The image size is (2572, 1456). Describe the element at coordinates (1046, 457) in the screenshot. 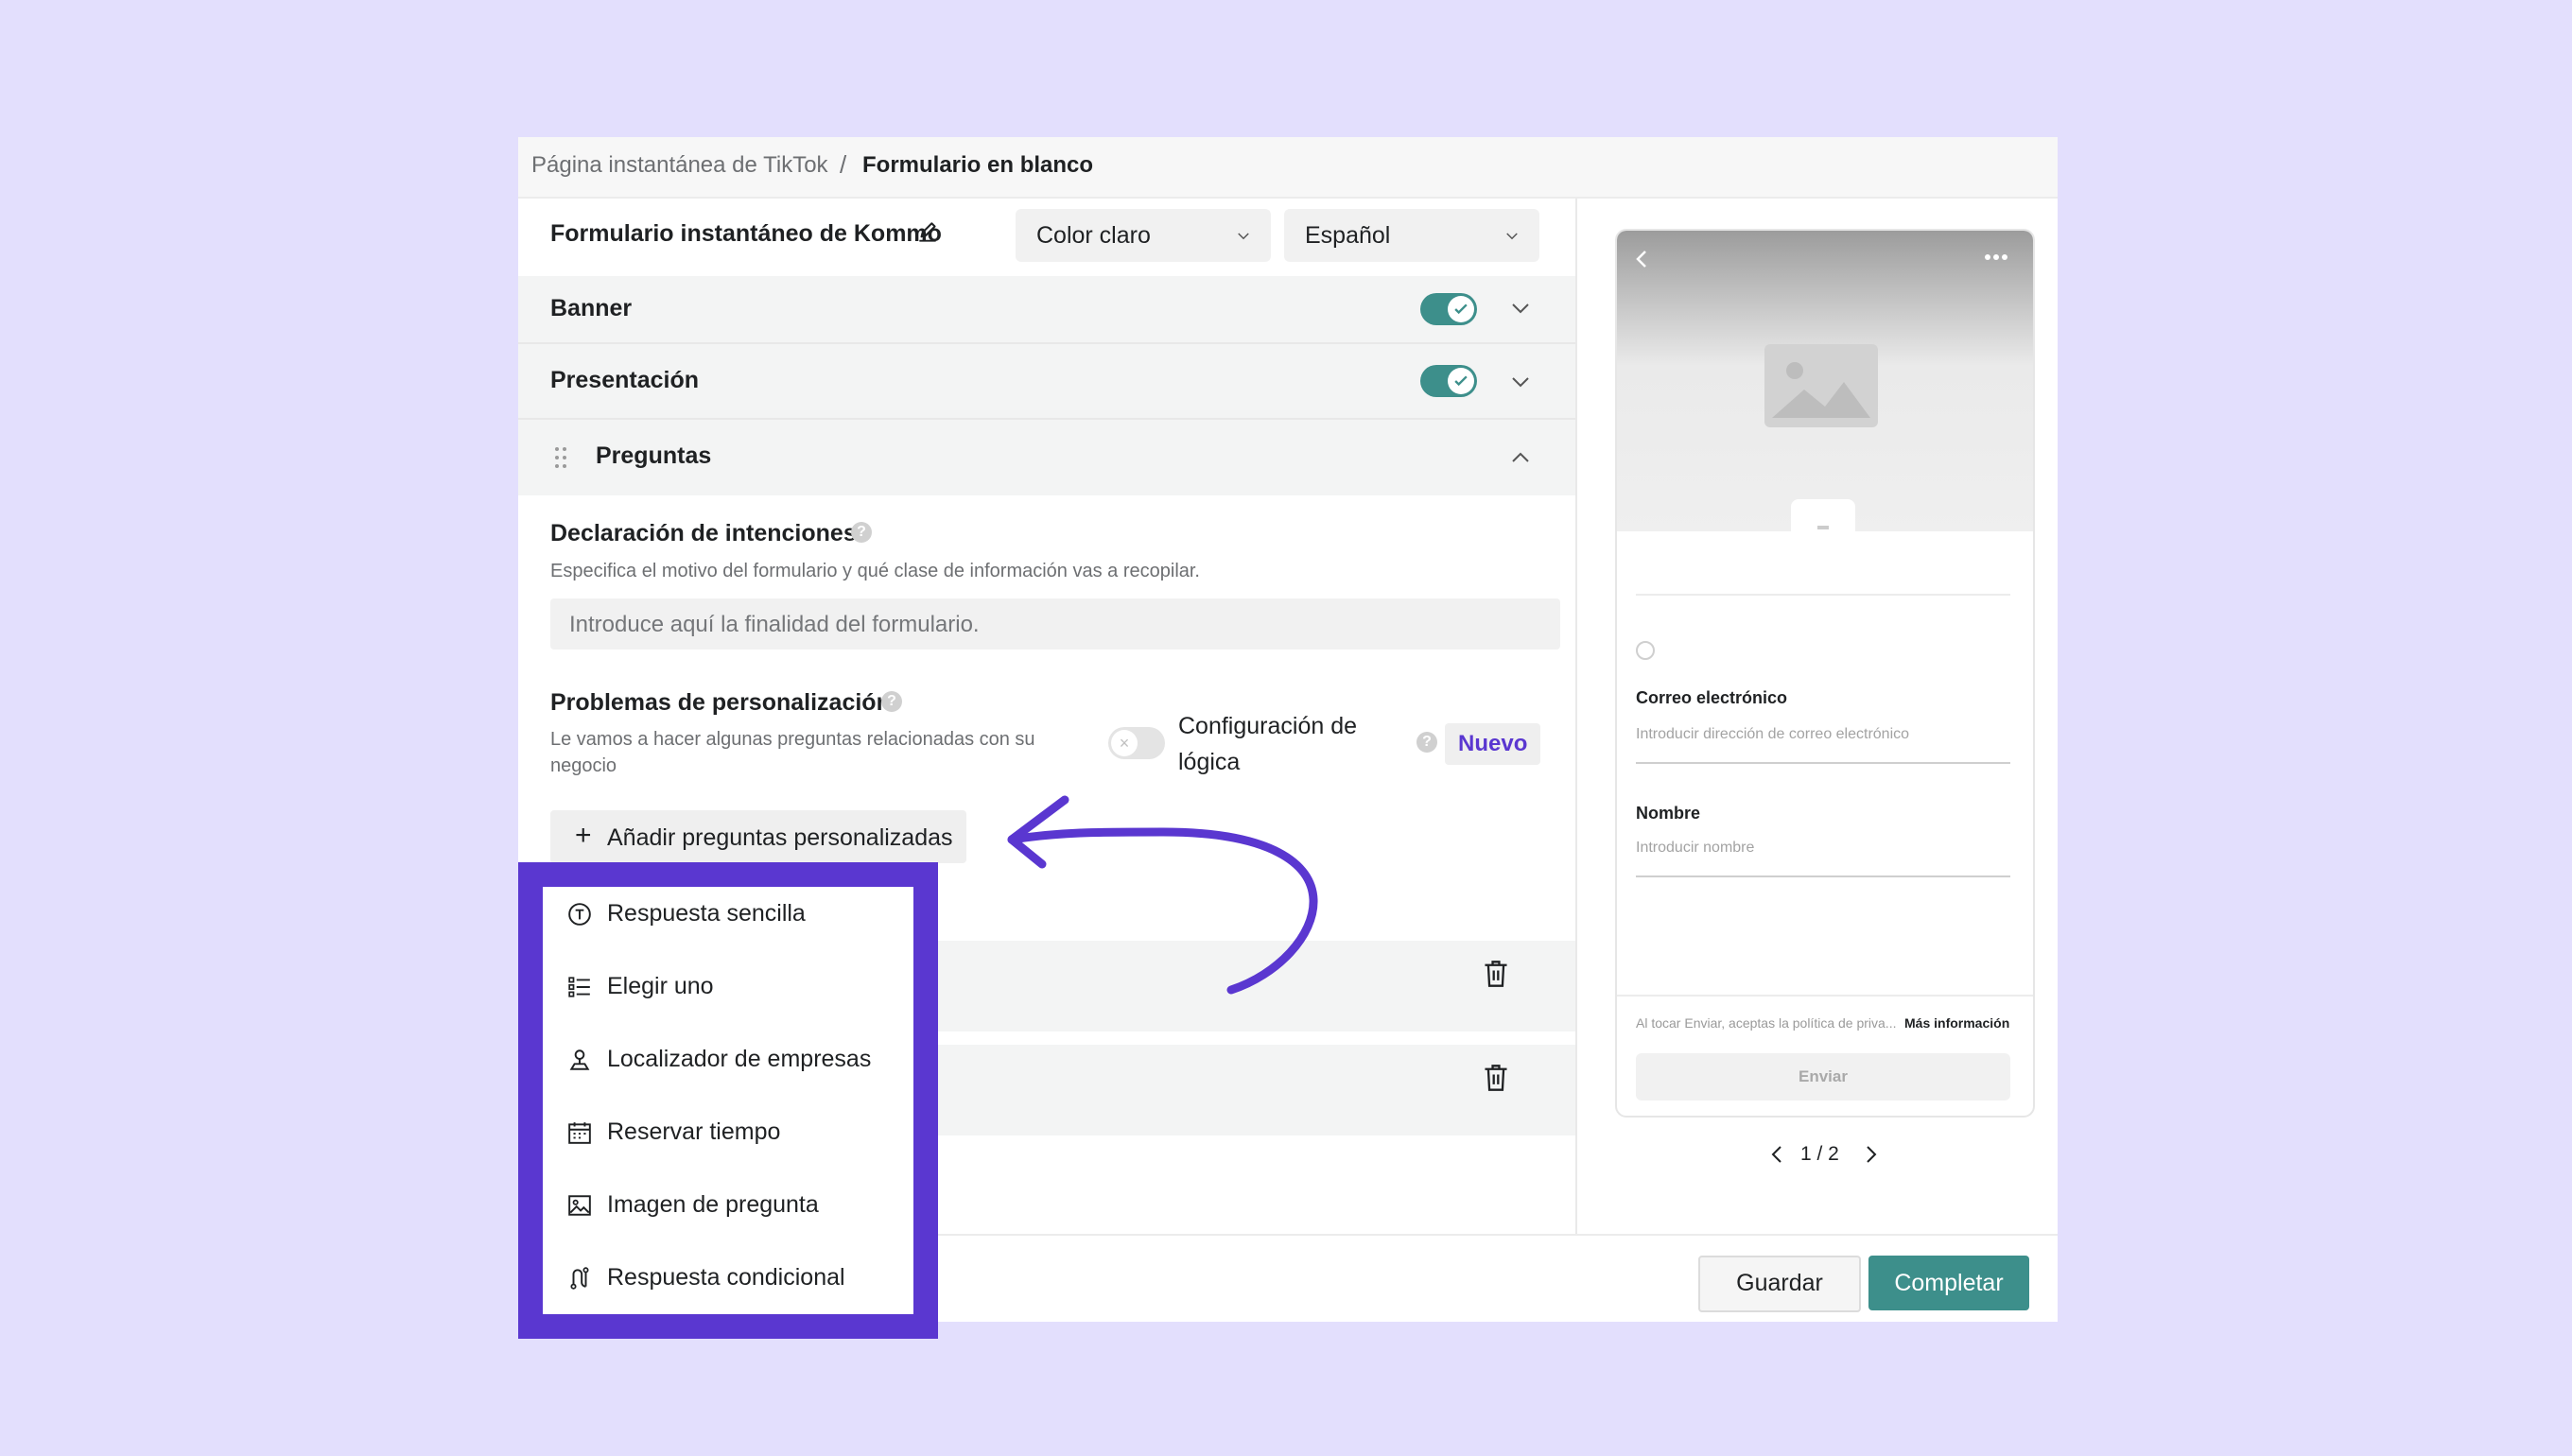

I see `section-preguntas: Preguntas` at that location.